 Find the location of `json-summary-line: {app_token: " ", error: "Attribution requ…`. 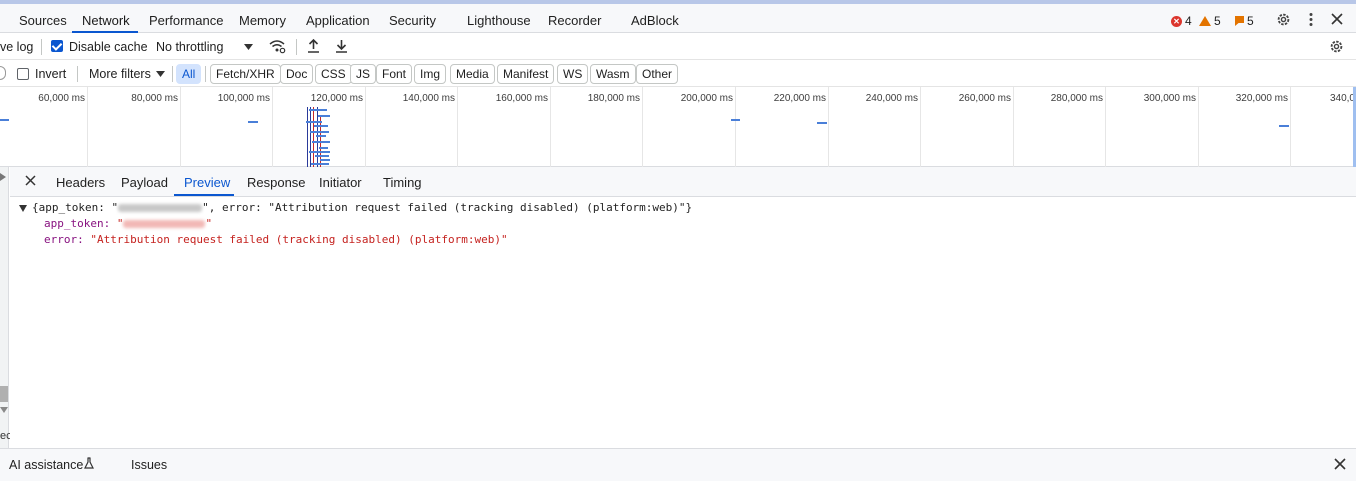

json-summary-line: {app_token: " ", error: "Attribution requ… is located at coordinates (362, 207).